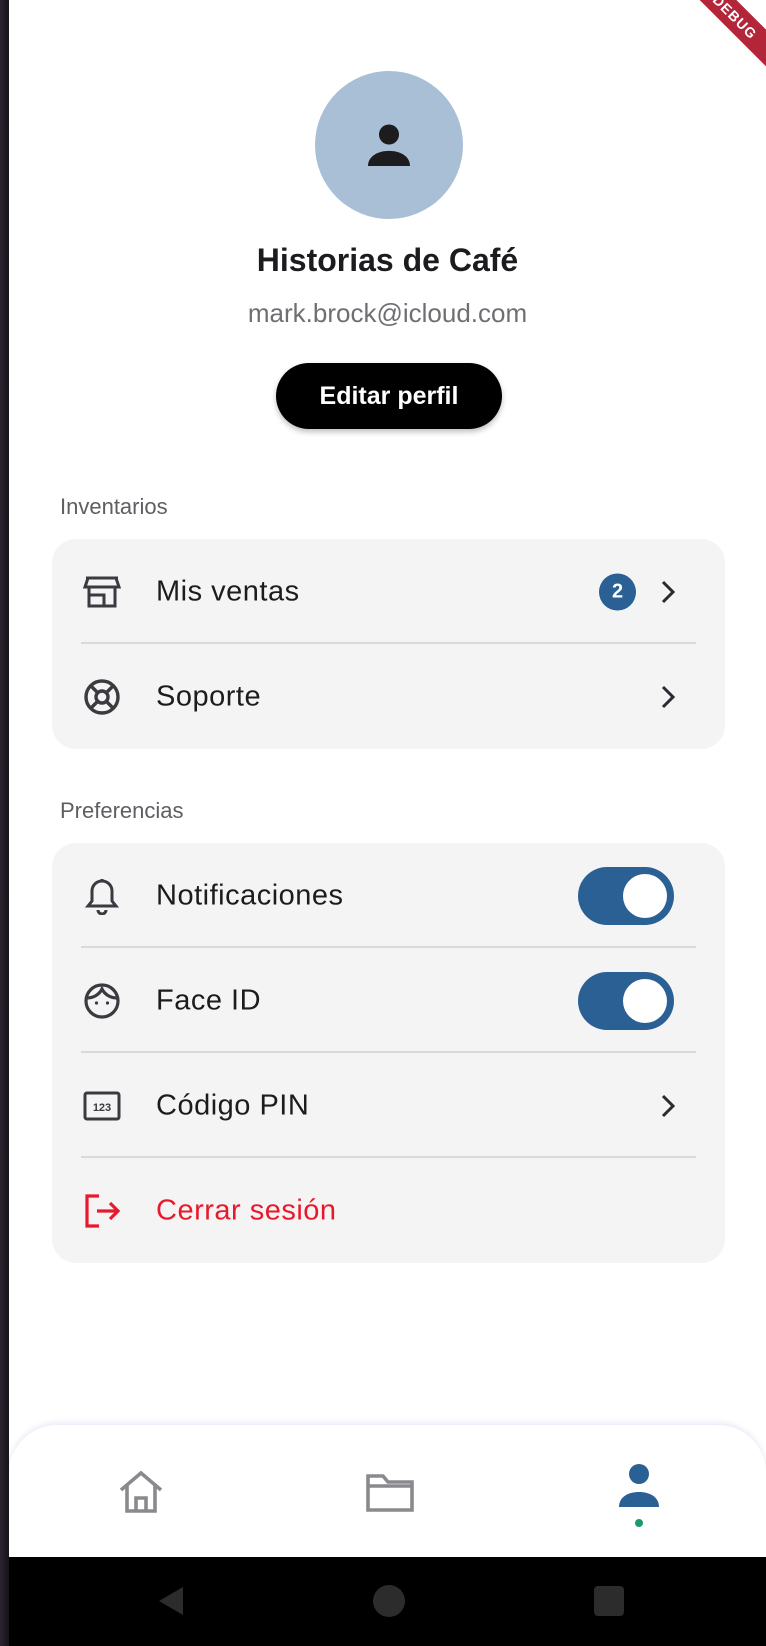 The height and width of the screenshot is (1646, 766). I want to click on menu-item-pin-code: 123 Código PIN, so click(388, 1105).